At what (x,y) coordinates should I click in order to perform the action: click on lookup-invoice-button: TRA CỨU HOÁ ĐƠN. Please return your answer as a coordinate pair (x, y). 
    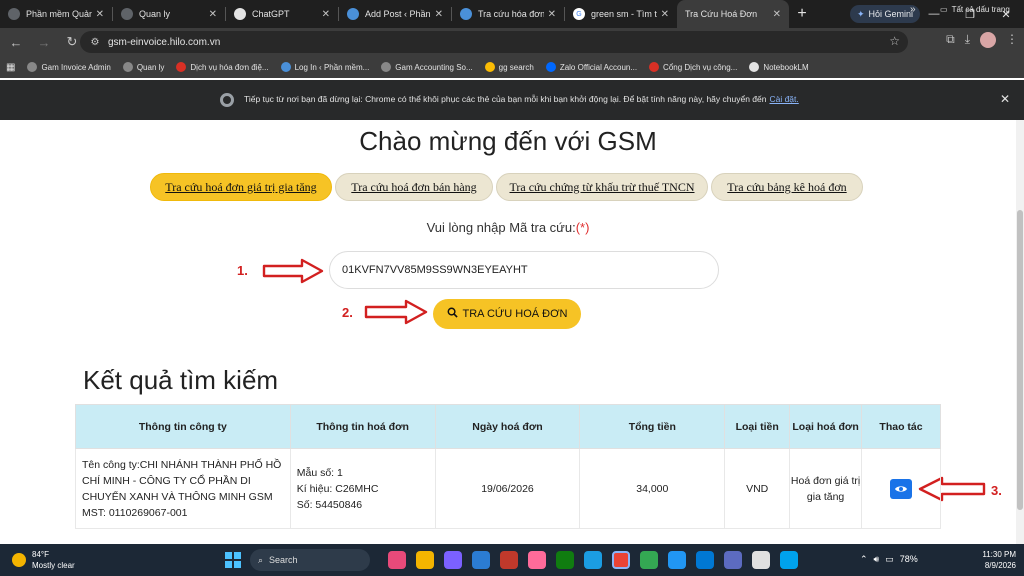
    Looking at the image, I should click on (507, 314).